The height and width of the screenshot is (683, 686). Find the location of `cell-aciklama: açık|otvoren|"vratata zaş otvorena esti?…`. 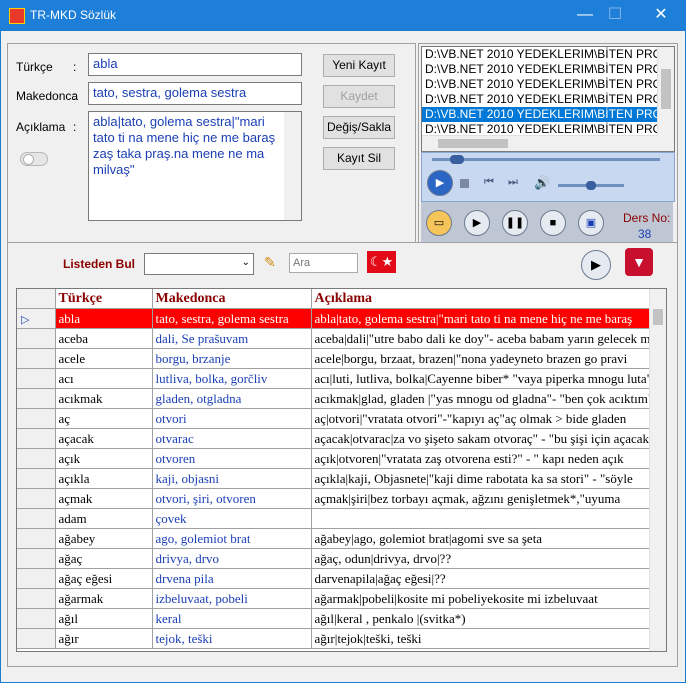

cell-aciklama: açık|otvoren|"vratata zaş otvorena esti?… is located at coordinates (481, 458).